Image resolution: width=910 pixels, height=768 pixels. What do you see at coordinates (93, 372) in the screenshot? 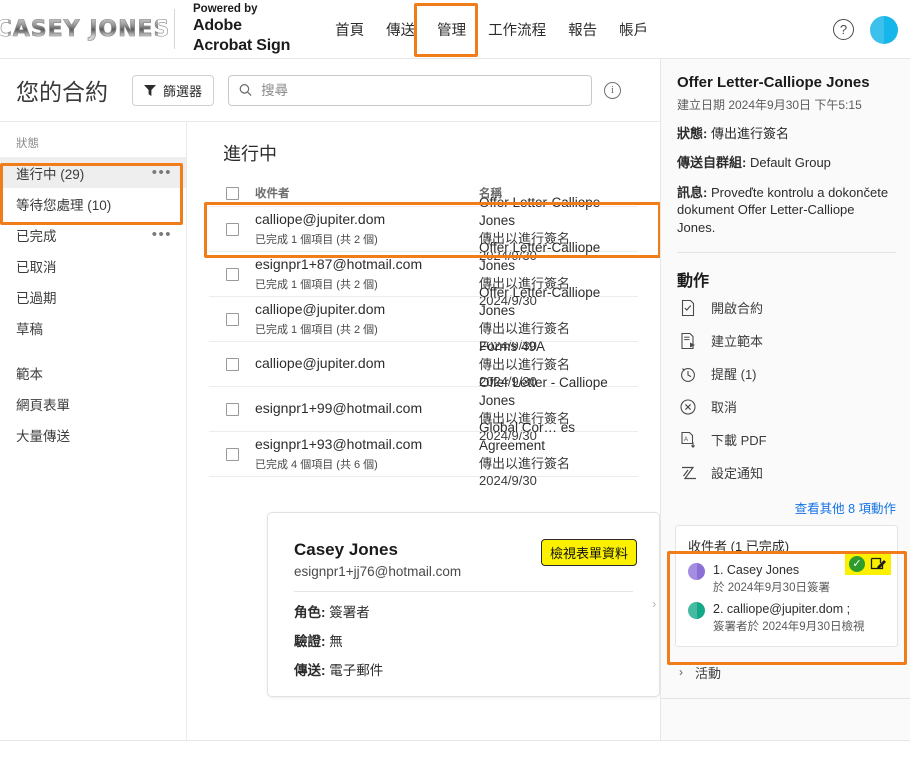
I see `sidebar-item-templates: 範本` at bounding box center [93, 372].